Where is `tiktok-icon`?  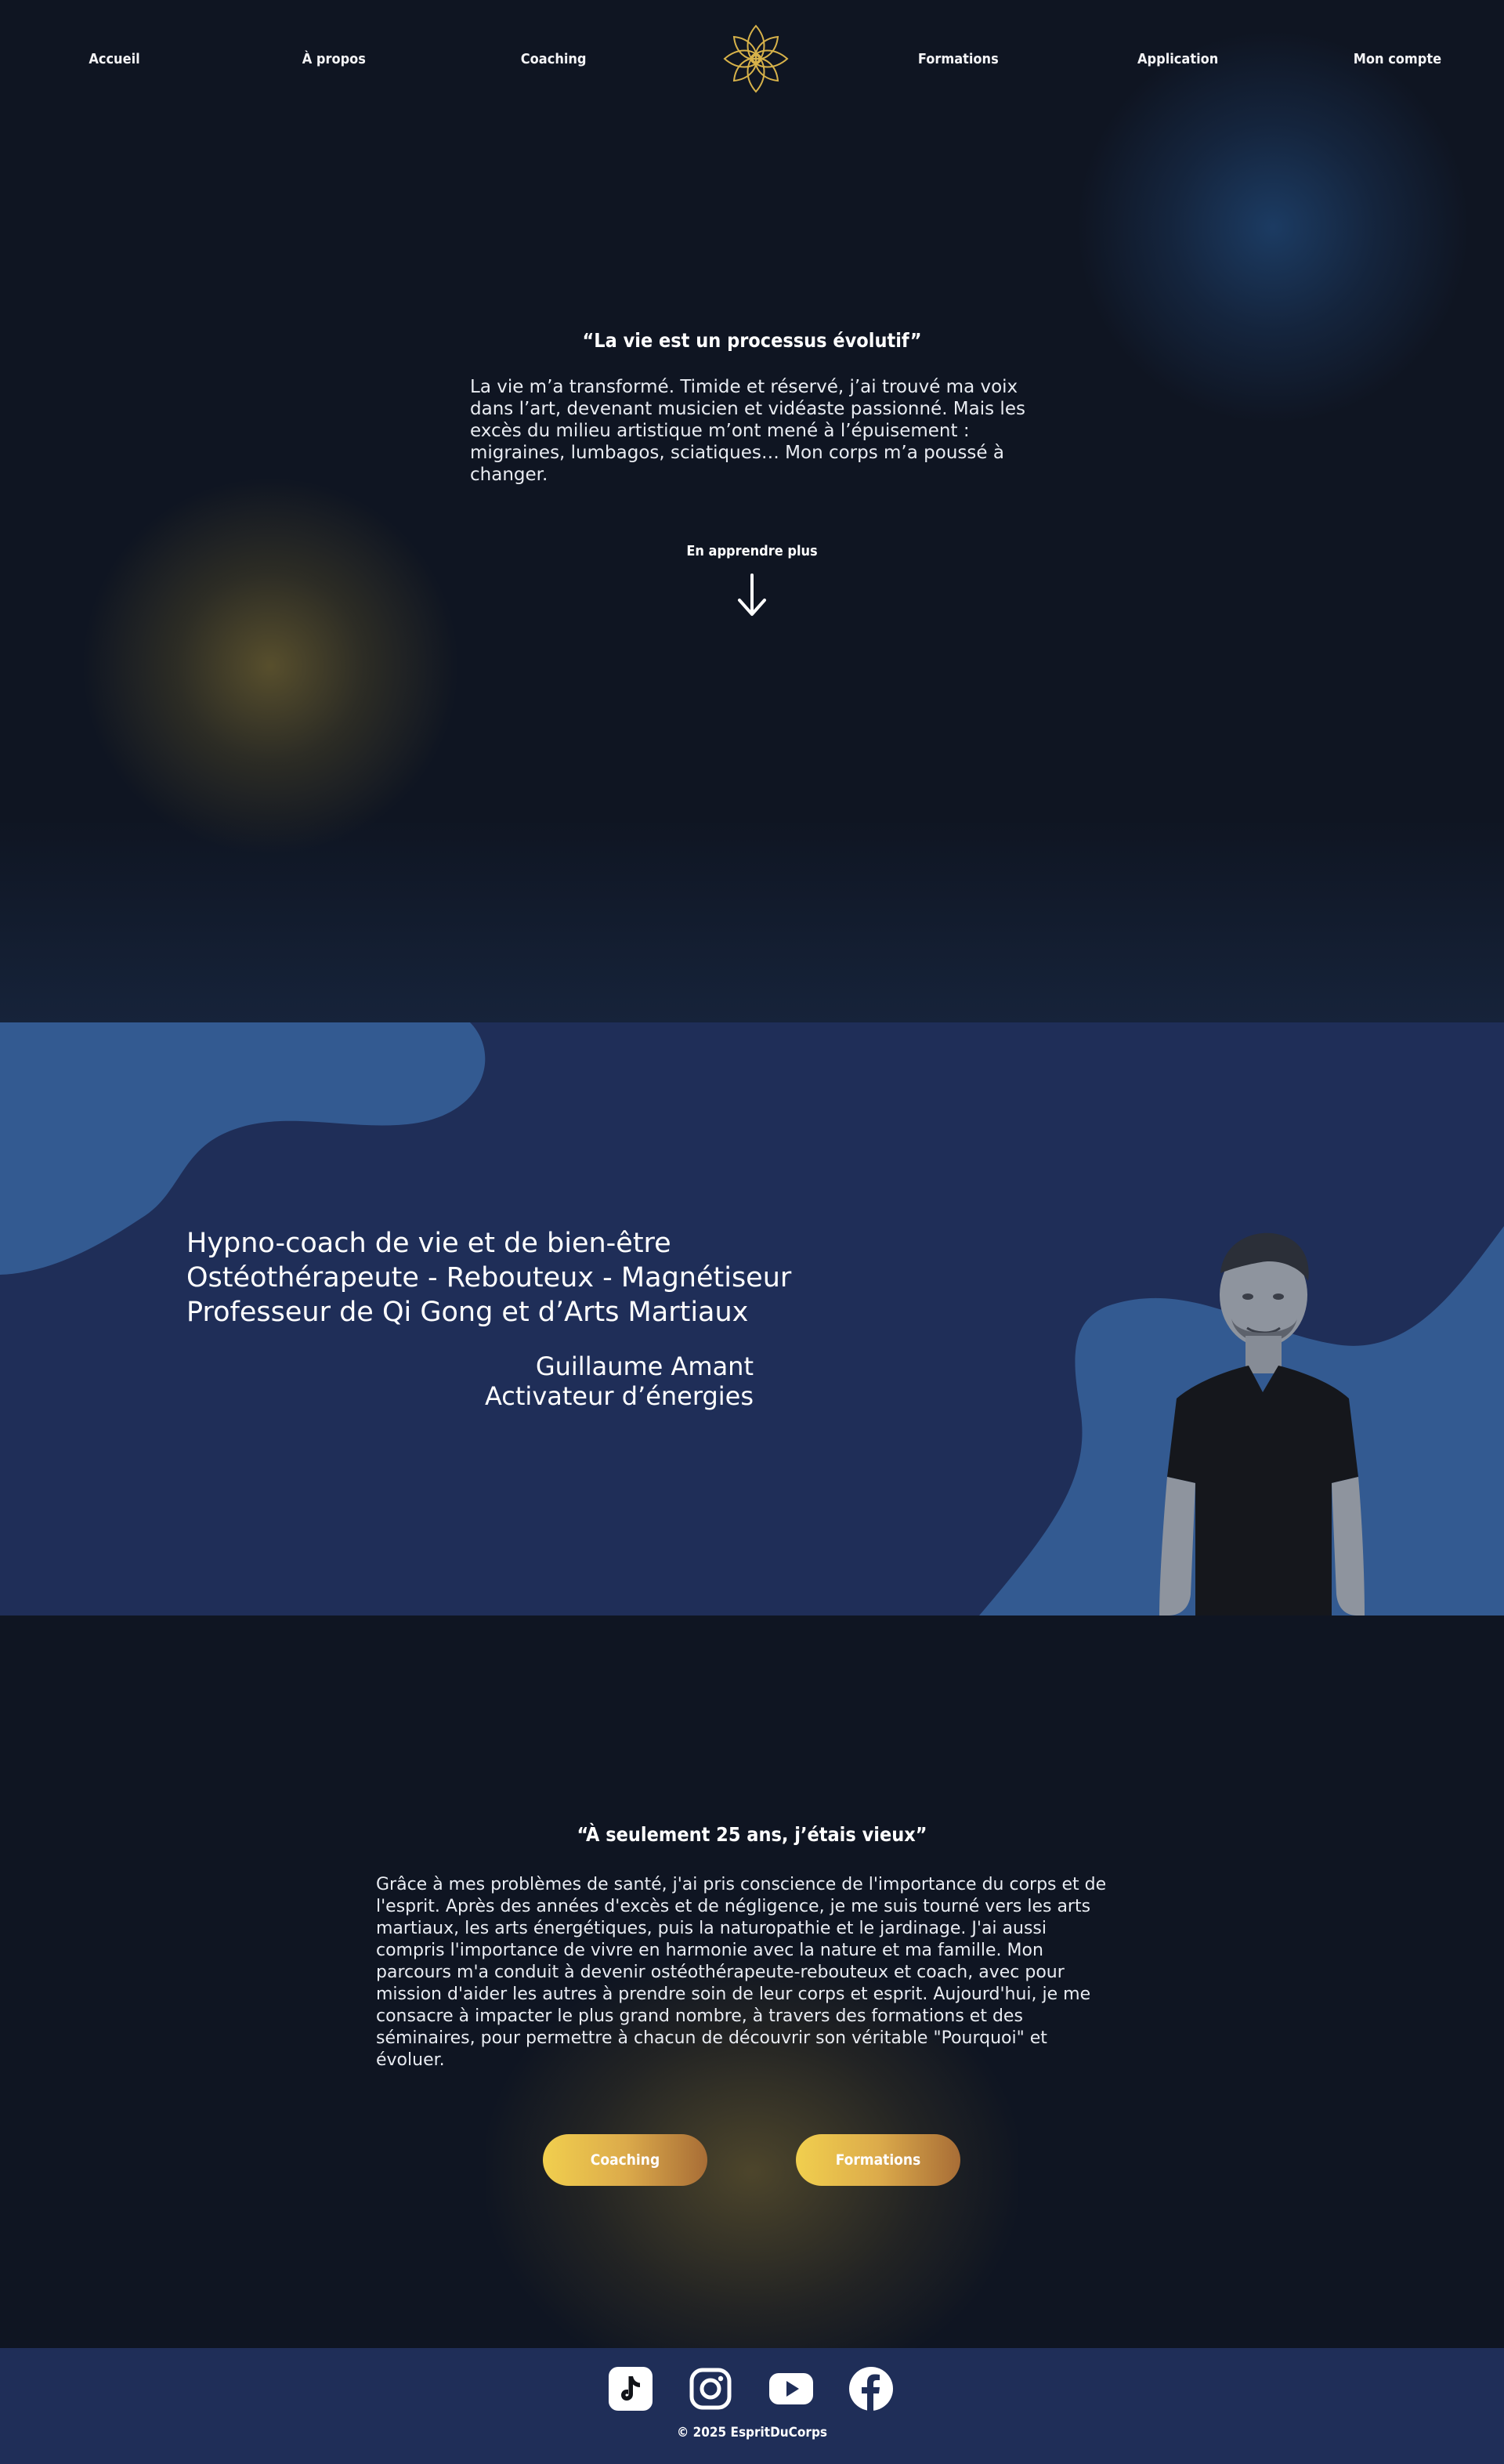
tiktok-icon is located at coordinates (630, 2388).